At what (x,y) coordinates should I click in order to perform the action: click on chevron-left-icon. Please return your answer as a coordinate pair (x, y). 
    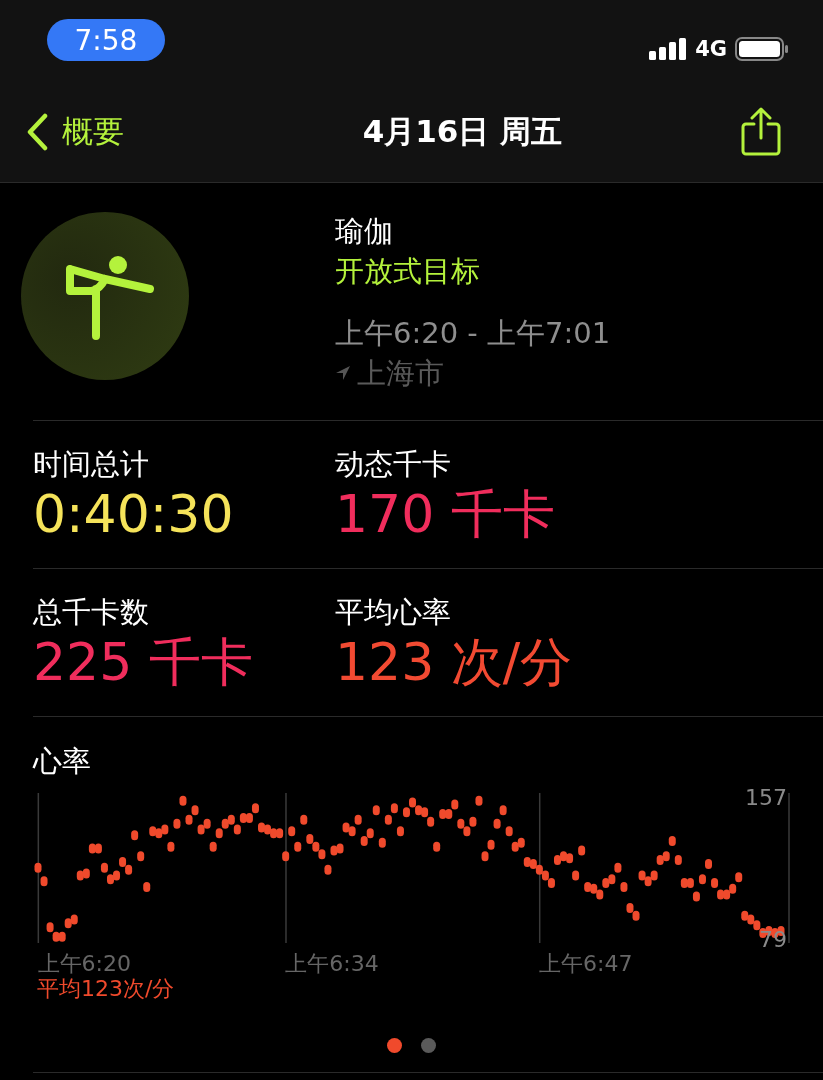
    Looking at the image, I should click on (37, 132).